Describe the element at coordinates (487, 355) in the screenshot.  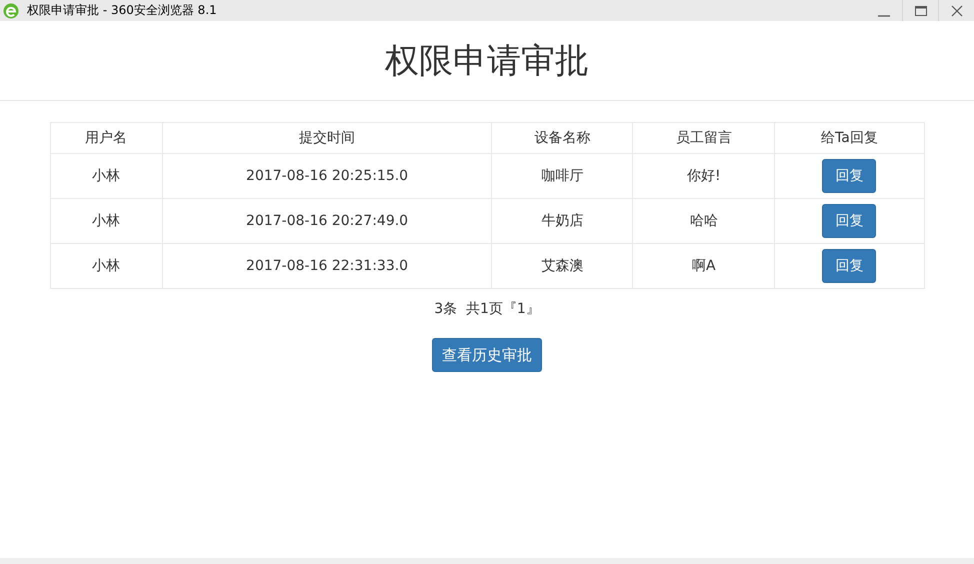
I see `history-button: 查看历史审批` at that location.